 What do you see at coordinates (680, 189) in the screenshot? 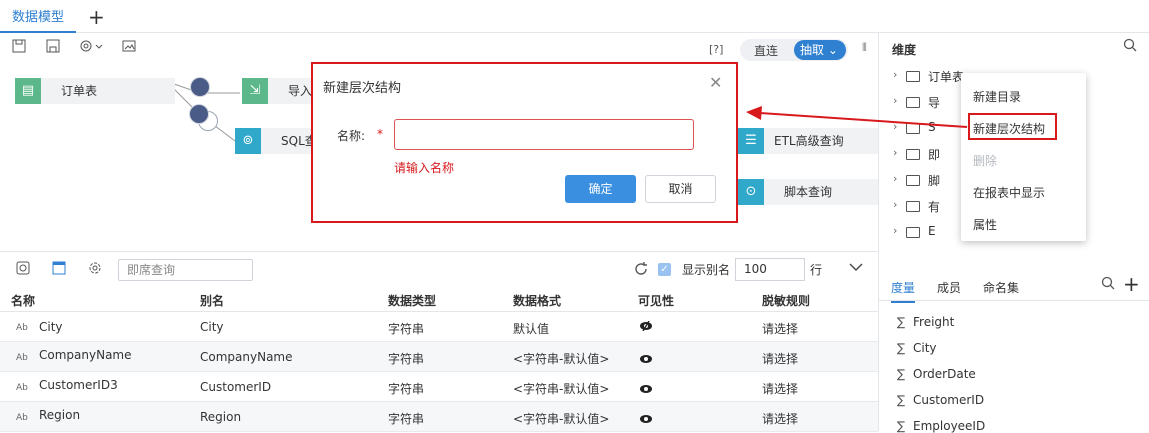
I see `cancel-button: 取消` at bounding box center [680, 189].